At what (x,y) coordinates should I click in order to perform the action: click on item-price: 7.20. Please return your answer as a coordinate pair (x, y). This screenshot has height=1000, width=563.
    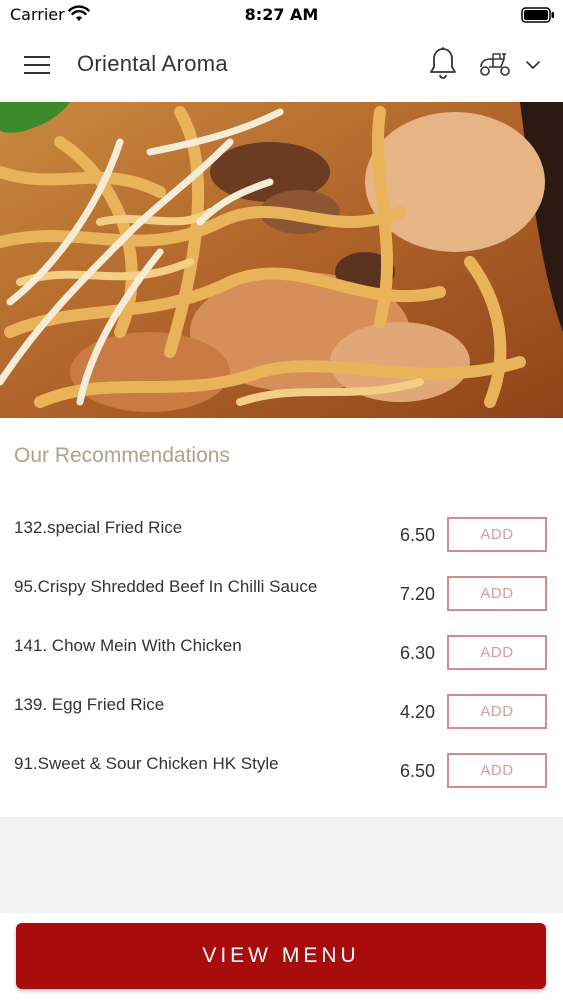
    Looking at the image, I should click on (417, 594).